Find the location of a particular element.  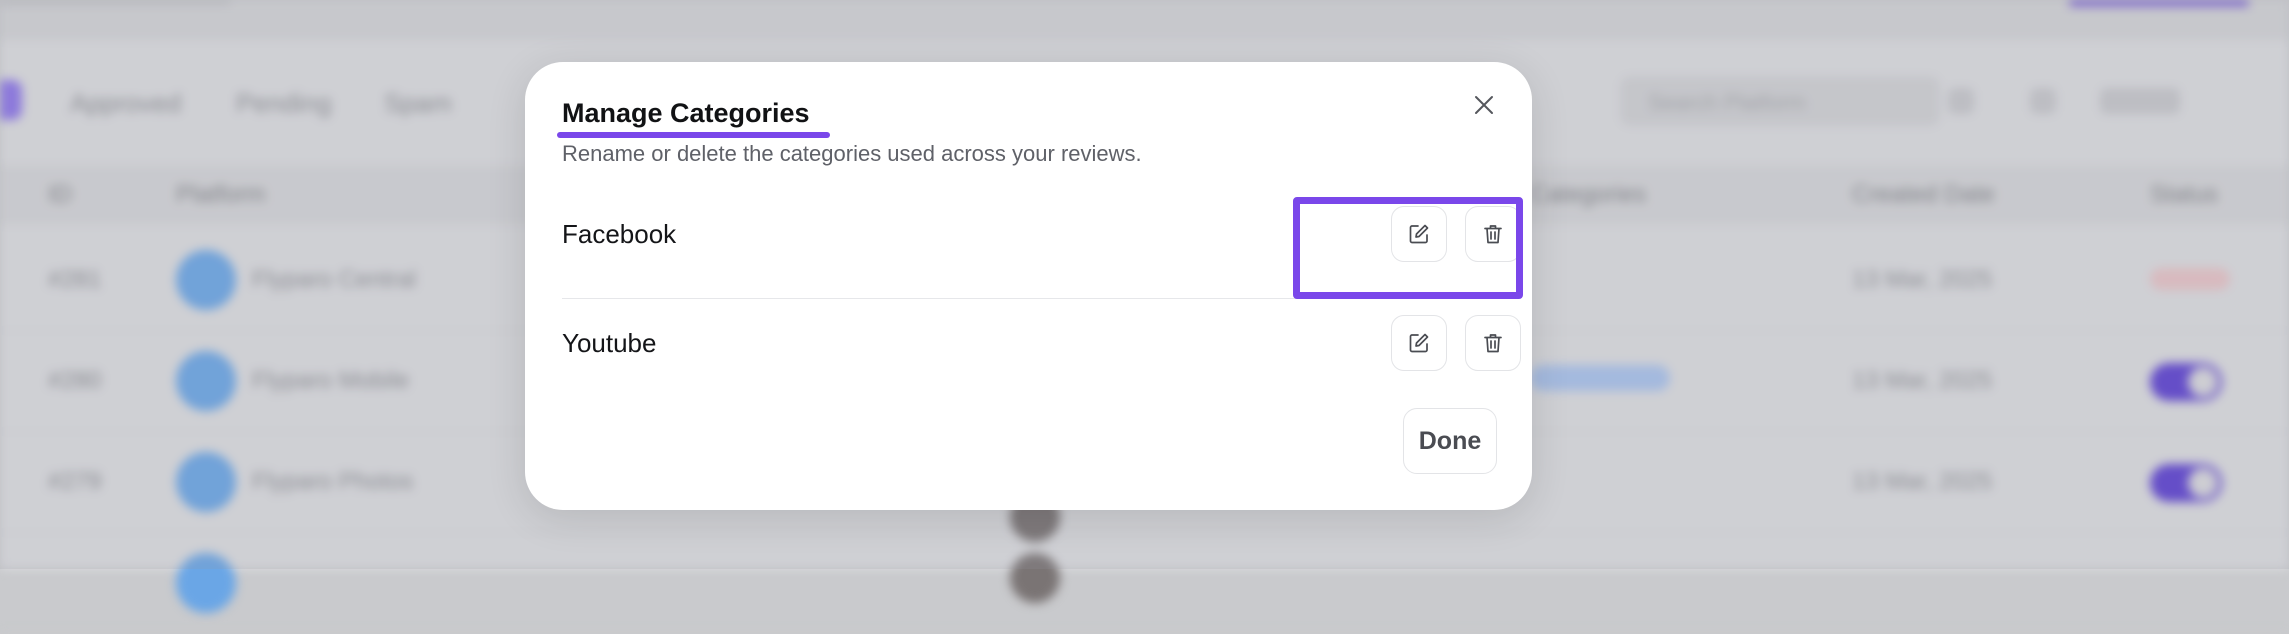

dialog-title: Manage Categories is located at coordinates (686, 113).